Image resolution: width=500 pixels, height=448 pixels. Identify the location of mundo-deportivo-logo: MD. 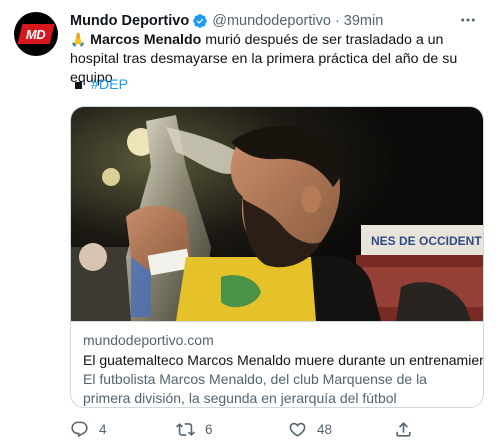
(36, 34).